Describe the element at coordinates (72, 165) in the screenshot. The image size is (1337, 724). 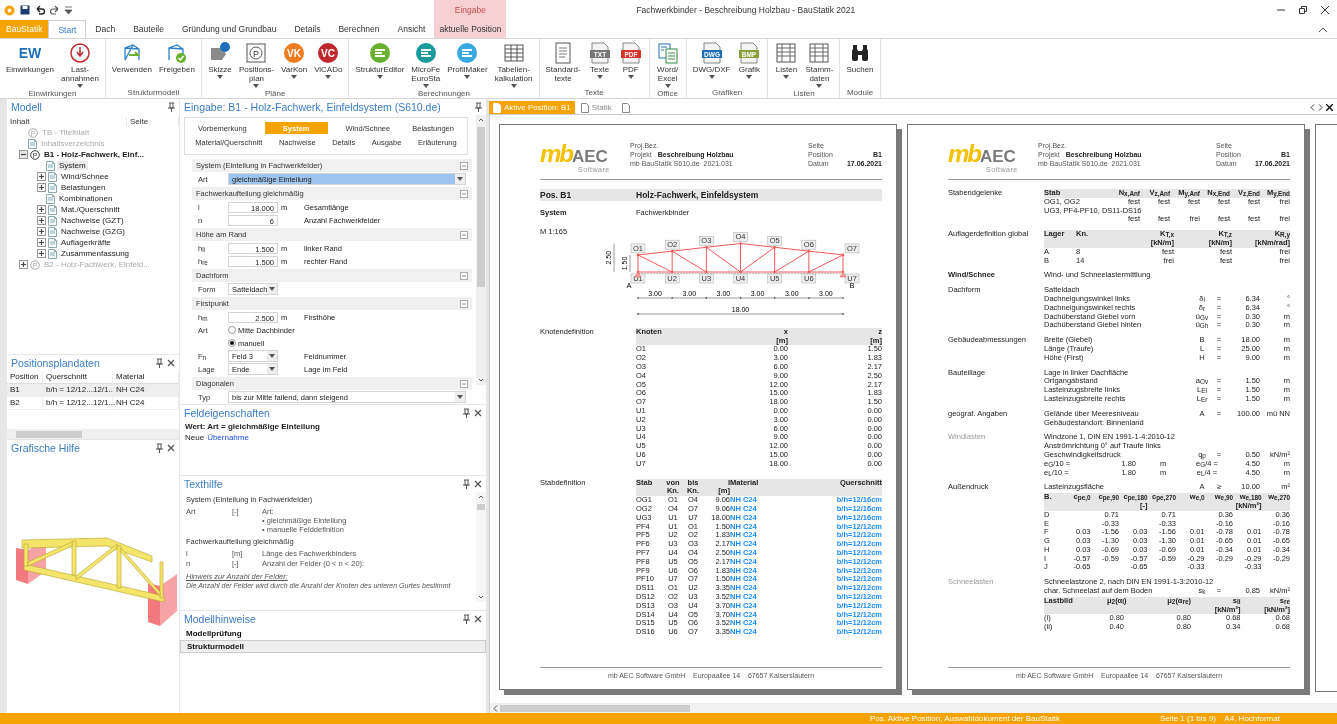
I see `tree-item: System` at that location.